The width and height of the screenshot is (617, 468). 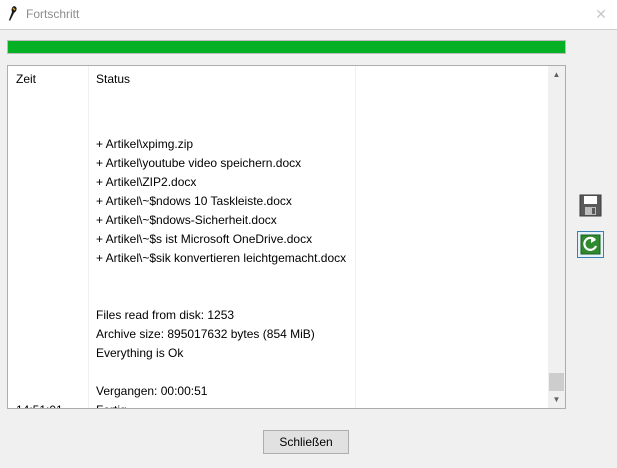 I want to click on log-row: Archive size: 895017632 bytes (854 MiB), so click(x=278, y=334).